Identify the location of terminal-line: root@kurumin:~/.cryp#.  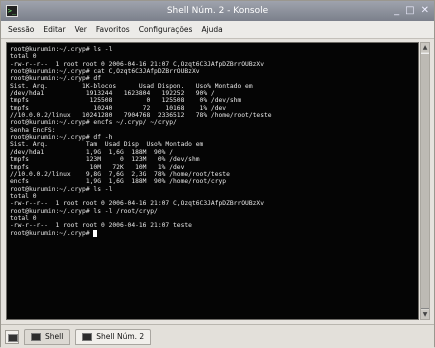
(214, 233).